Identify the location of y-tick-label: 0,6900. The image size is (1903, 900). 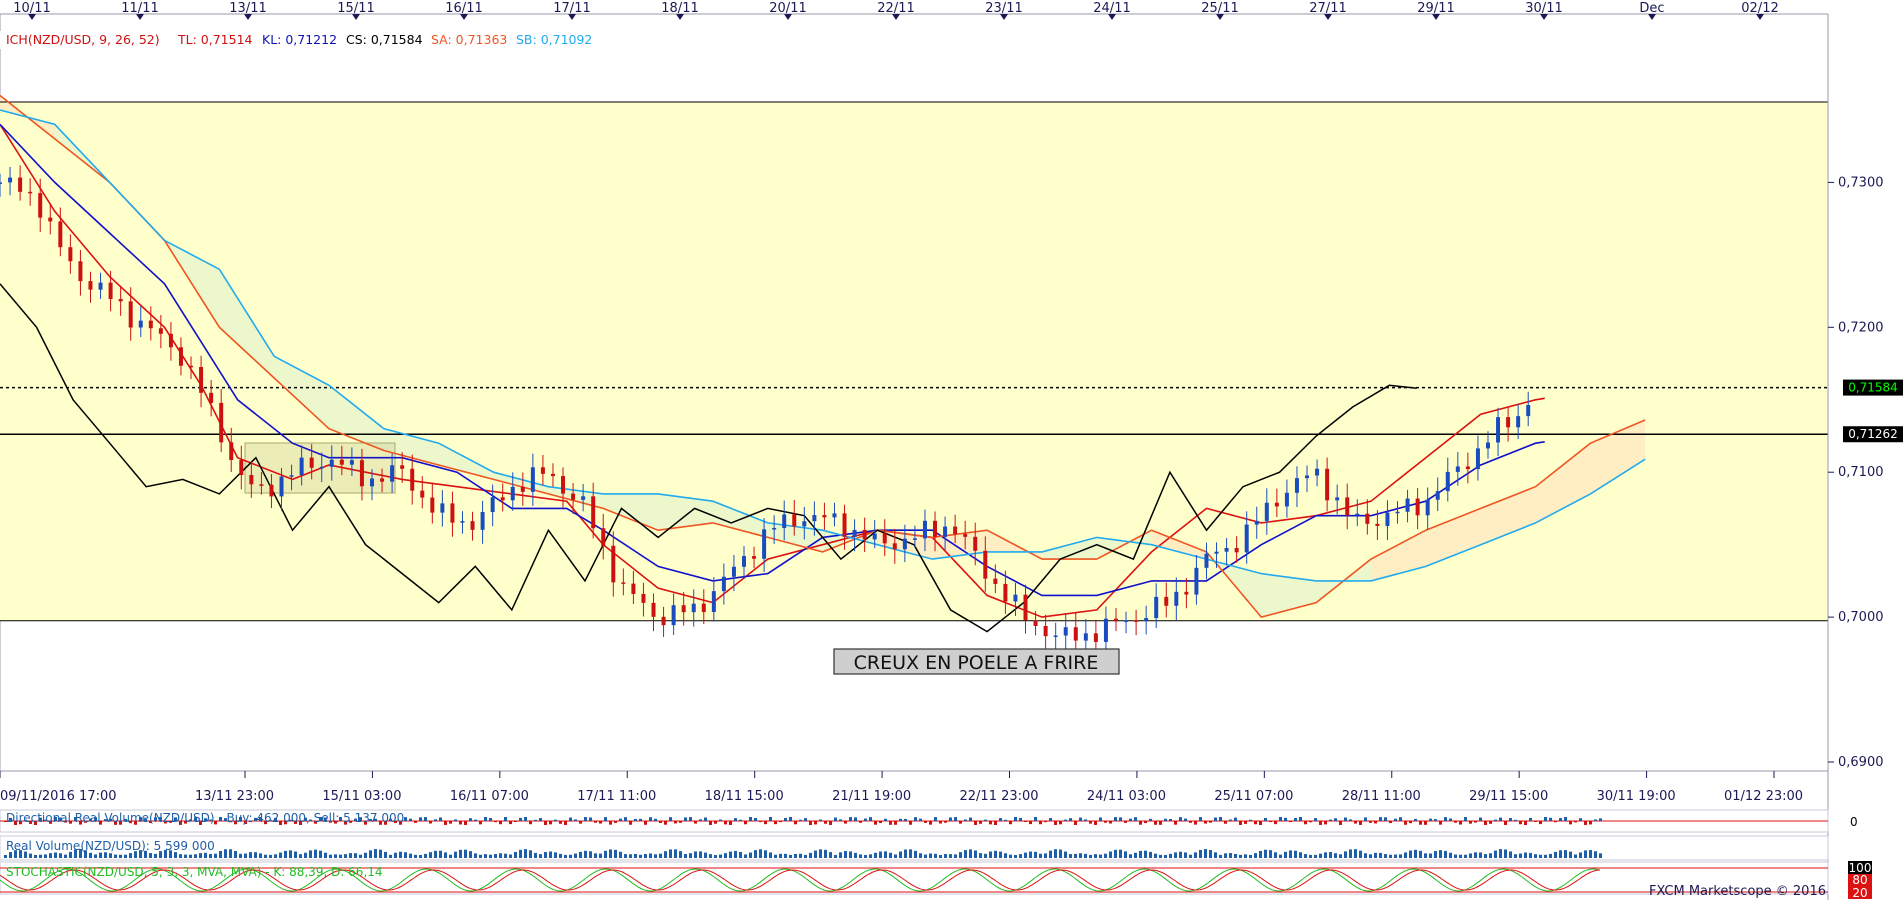
(1861, 762).